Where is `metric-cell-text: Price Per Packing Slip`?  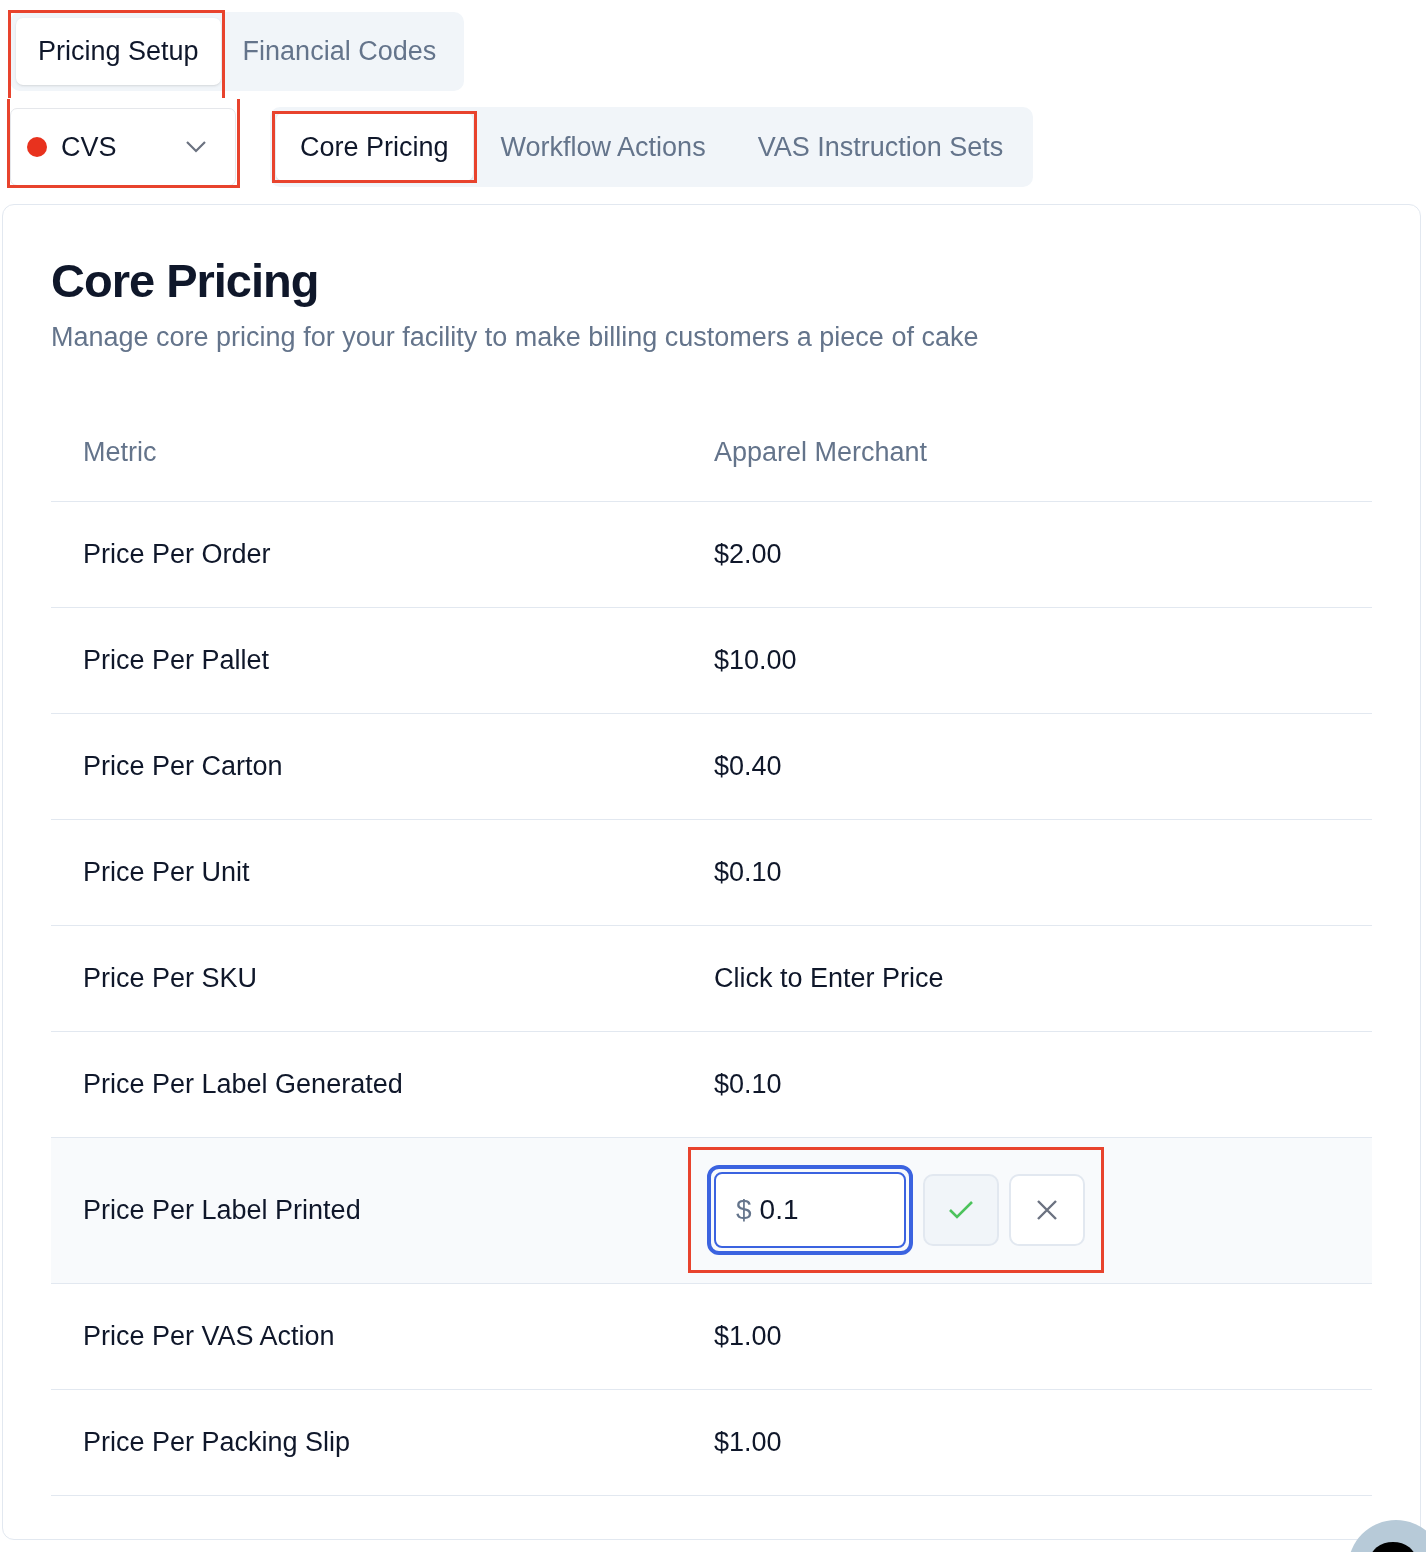
metric-cell-text: Price Per Packing Slip is located at coordinates (217, 1442).